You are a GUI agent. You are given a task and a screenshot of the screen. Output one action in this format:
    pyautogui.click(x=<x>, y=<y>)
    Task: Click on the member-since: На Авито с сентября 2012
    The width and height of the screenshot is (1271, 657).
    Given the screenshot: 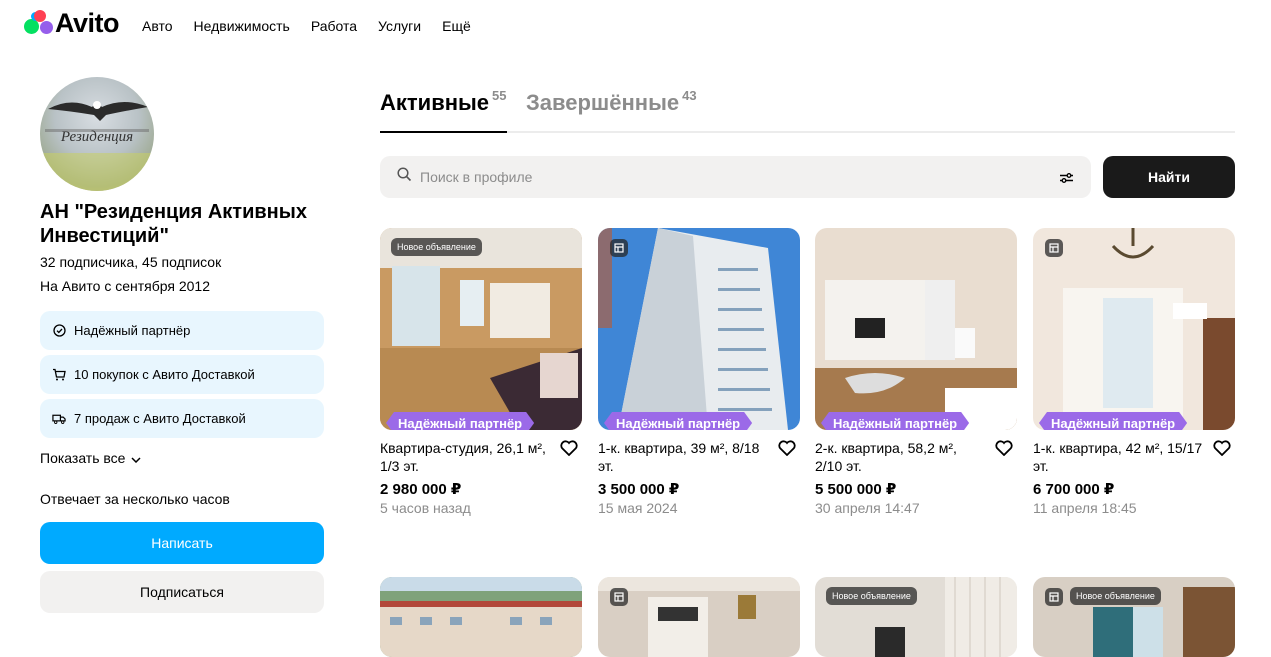 What is the action you would take?
    pyautogui.click(x=125, y=286)
    